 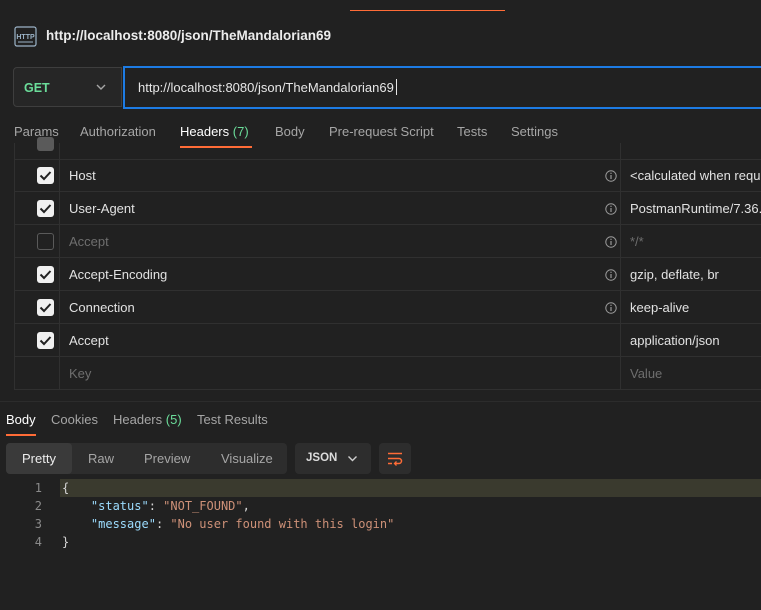 I want to click on tab-label: Cookies, so click(x=74, y=419).